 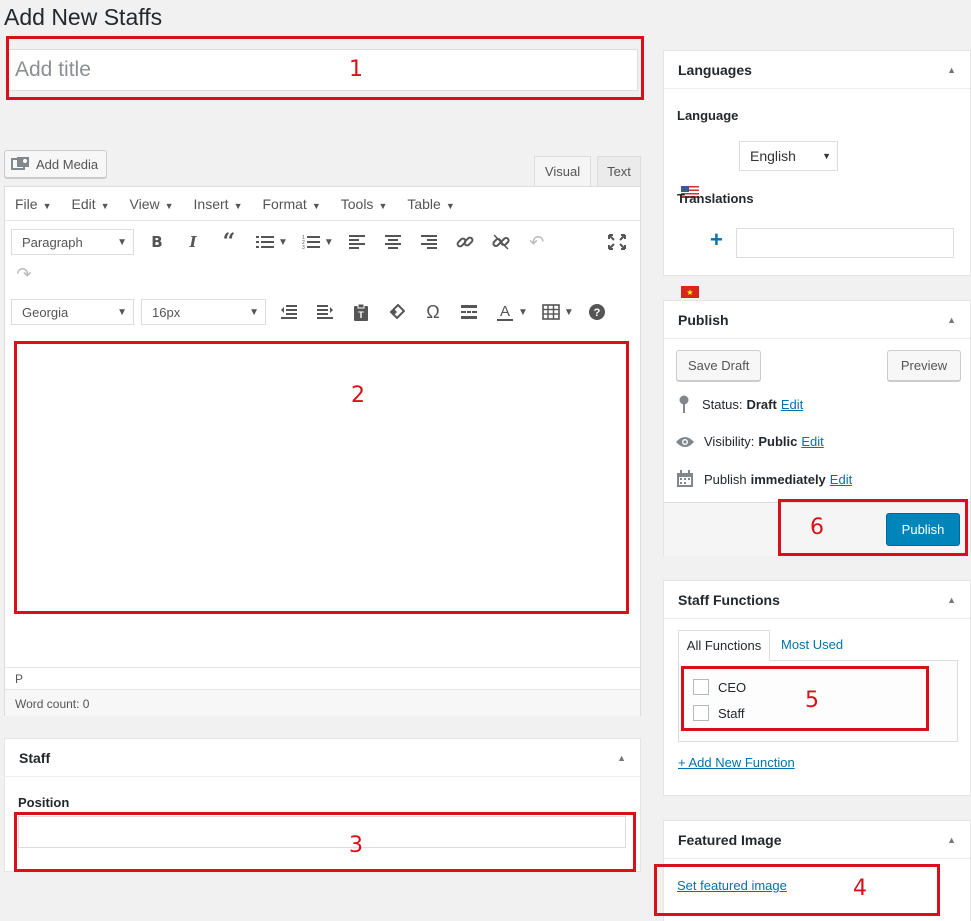 I want to click on menu-view: View ▼, so click(x=152, y=204).